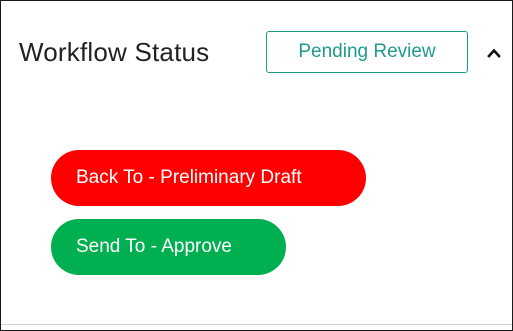 This screenshot has height=331, width=513. Describe the element at coordinates (168, 247) in the screenshot. I see `send-to-approve-button: Send To - Approve` at that location.